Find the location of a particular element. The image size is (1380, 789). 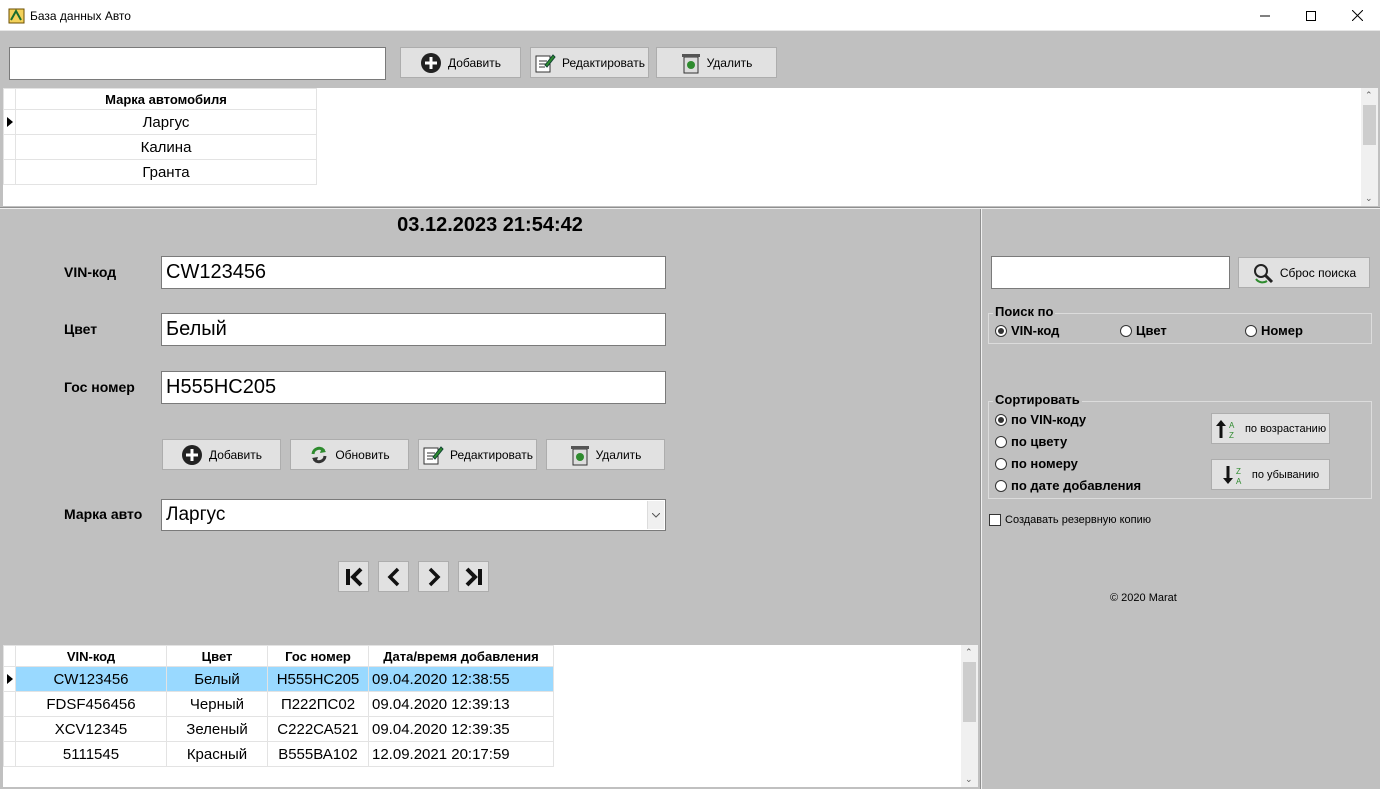

nav-first-button is located at coordinates (353, 576).